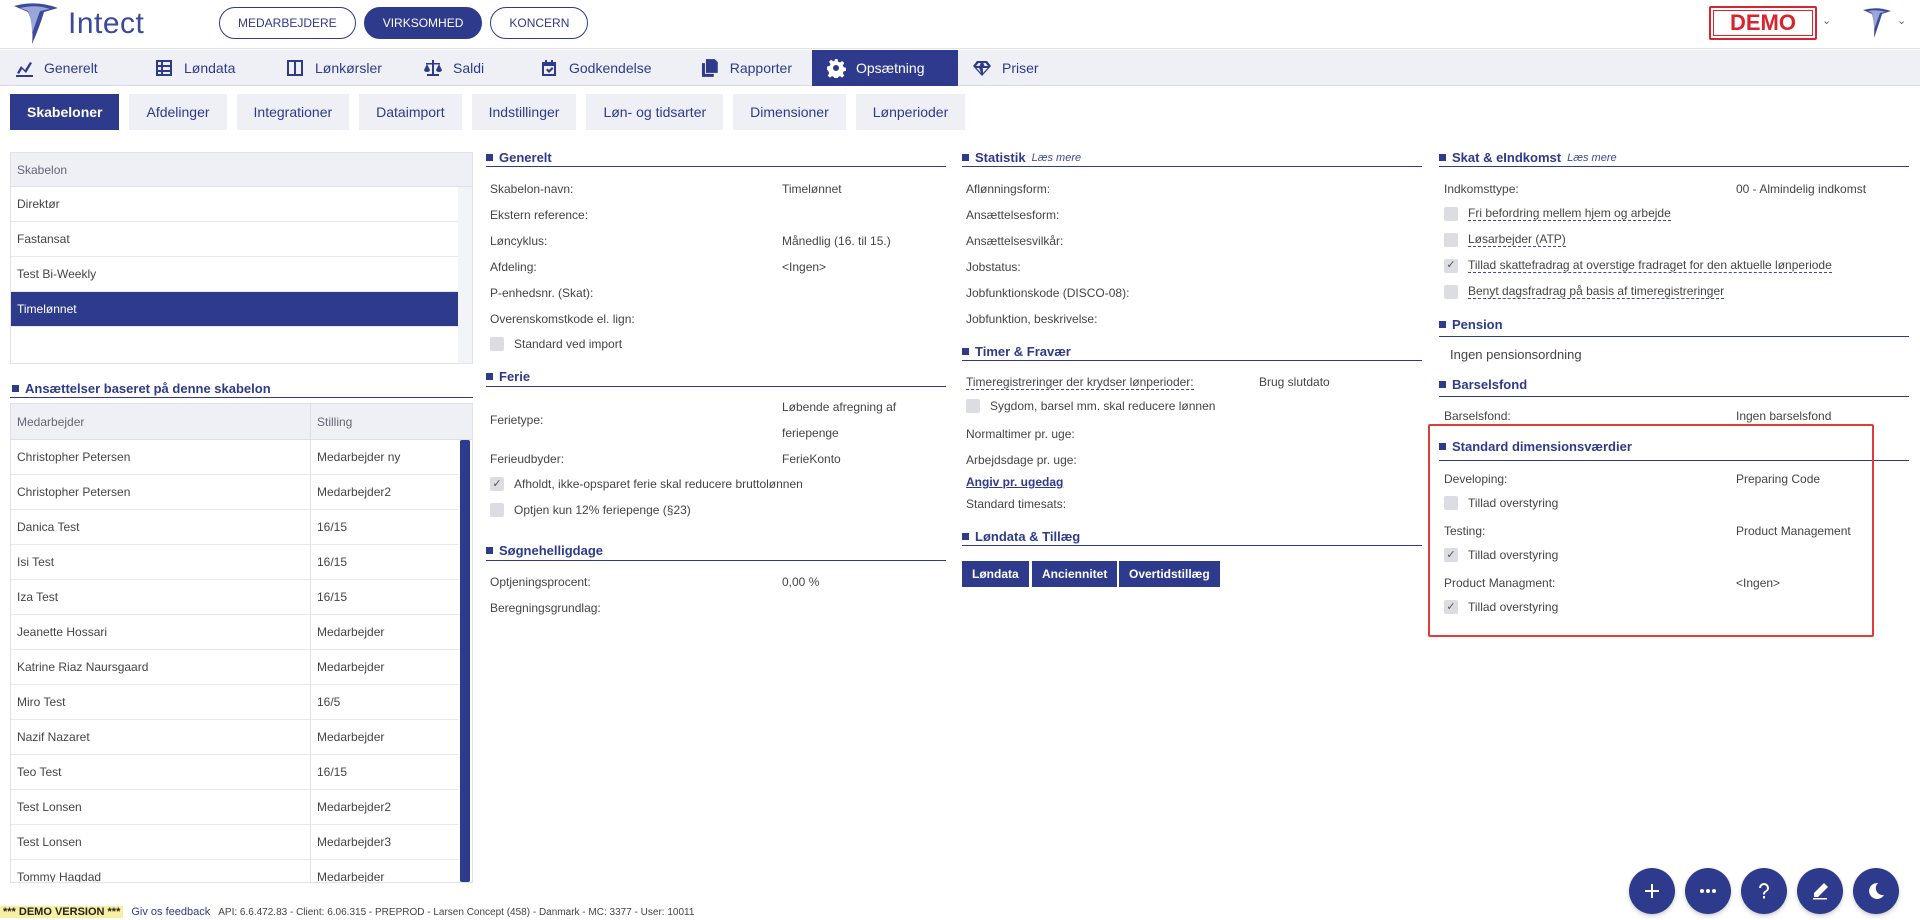  What do you see at coordinates (235, 807) in the screenshot?
I see `table-row: Test Lonsen Medarbejder2` at bounding box center [235, 807].